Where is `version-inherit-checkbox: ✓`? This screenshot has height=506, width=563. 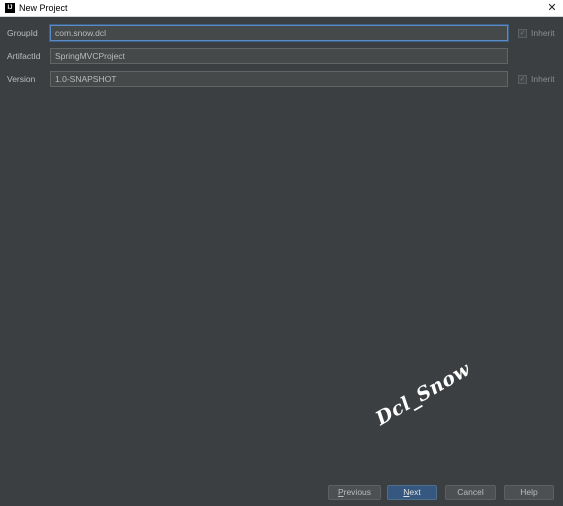
version-inherit-checkbox: ✓ is located at coordinates (522, 79).